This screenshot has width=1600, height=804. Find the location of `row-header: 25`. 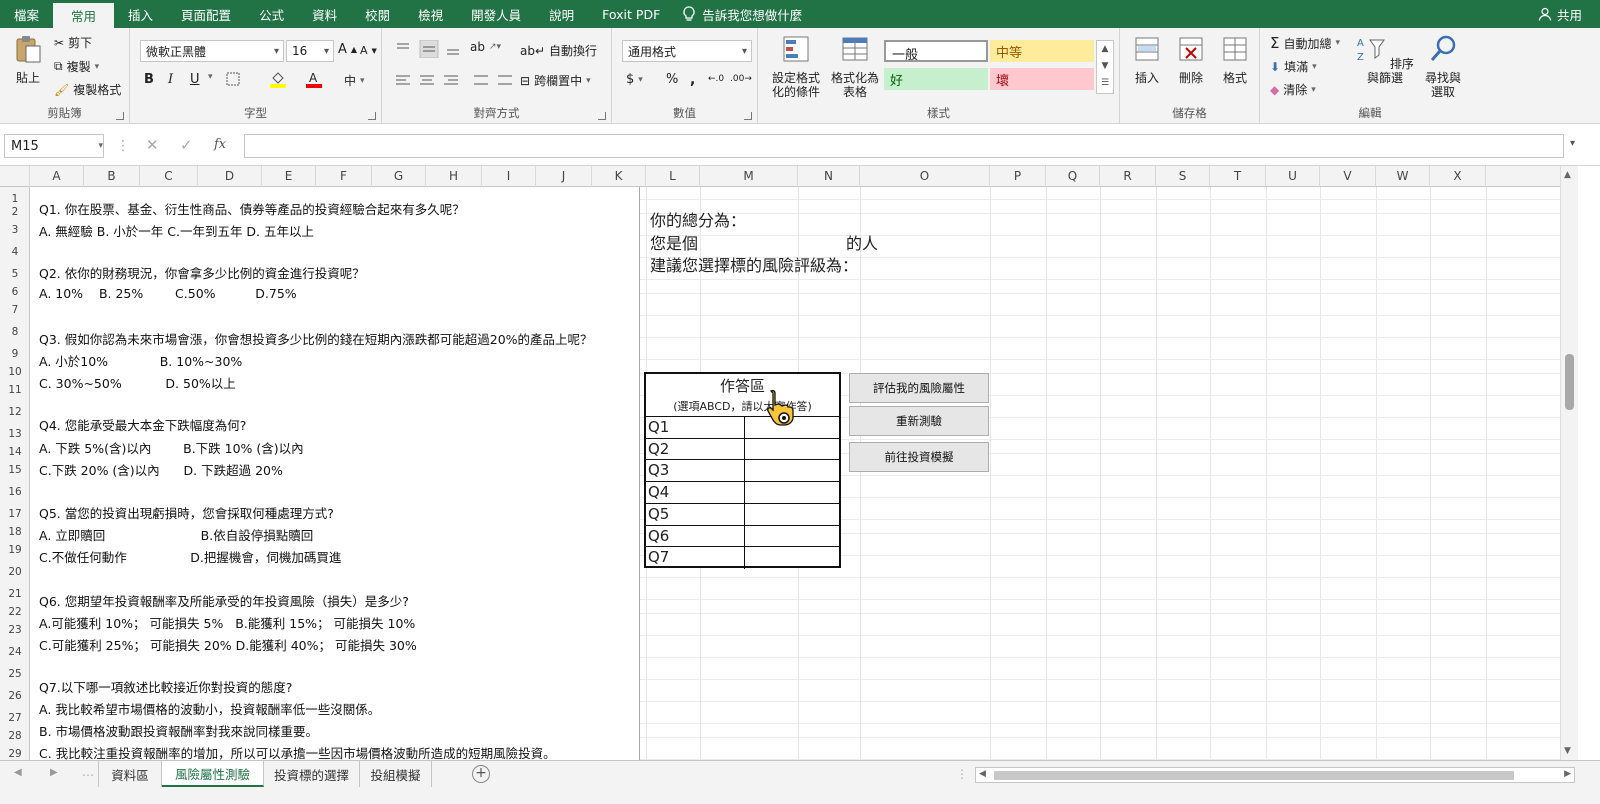

row-header: 25 is located at coordinates (14, 668).